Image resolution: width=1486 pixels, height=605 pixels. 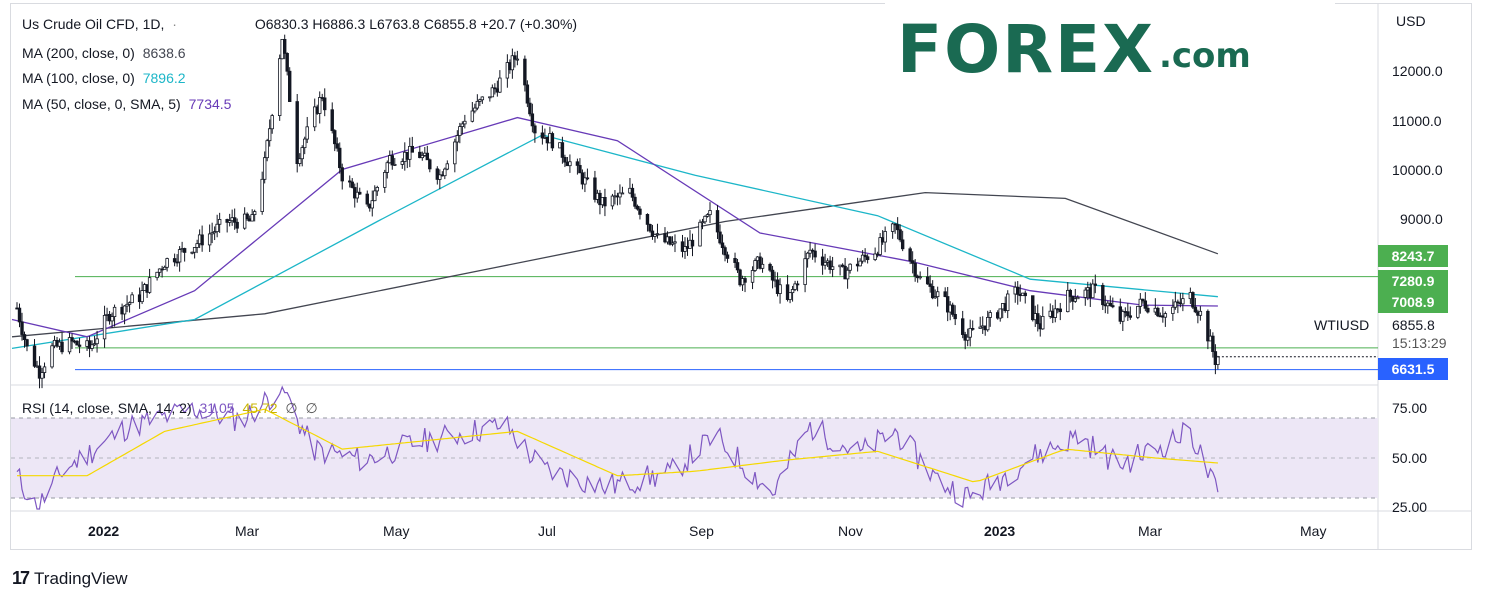 I want to click on time-tick-mar-2023: Mar, so click(x=1150, y=531).